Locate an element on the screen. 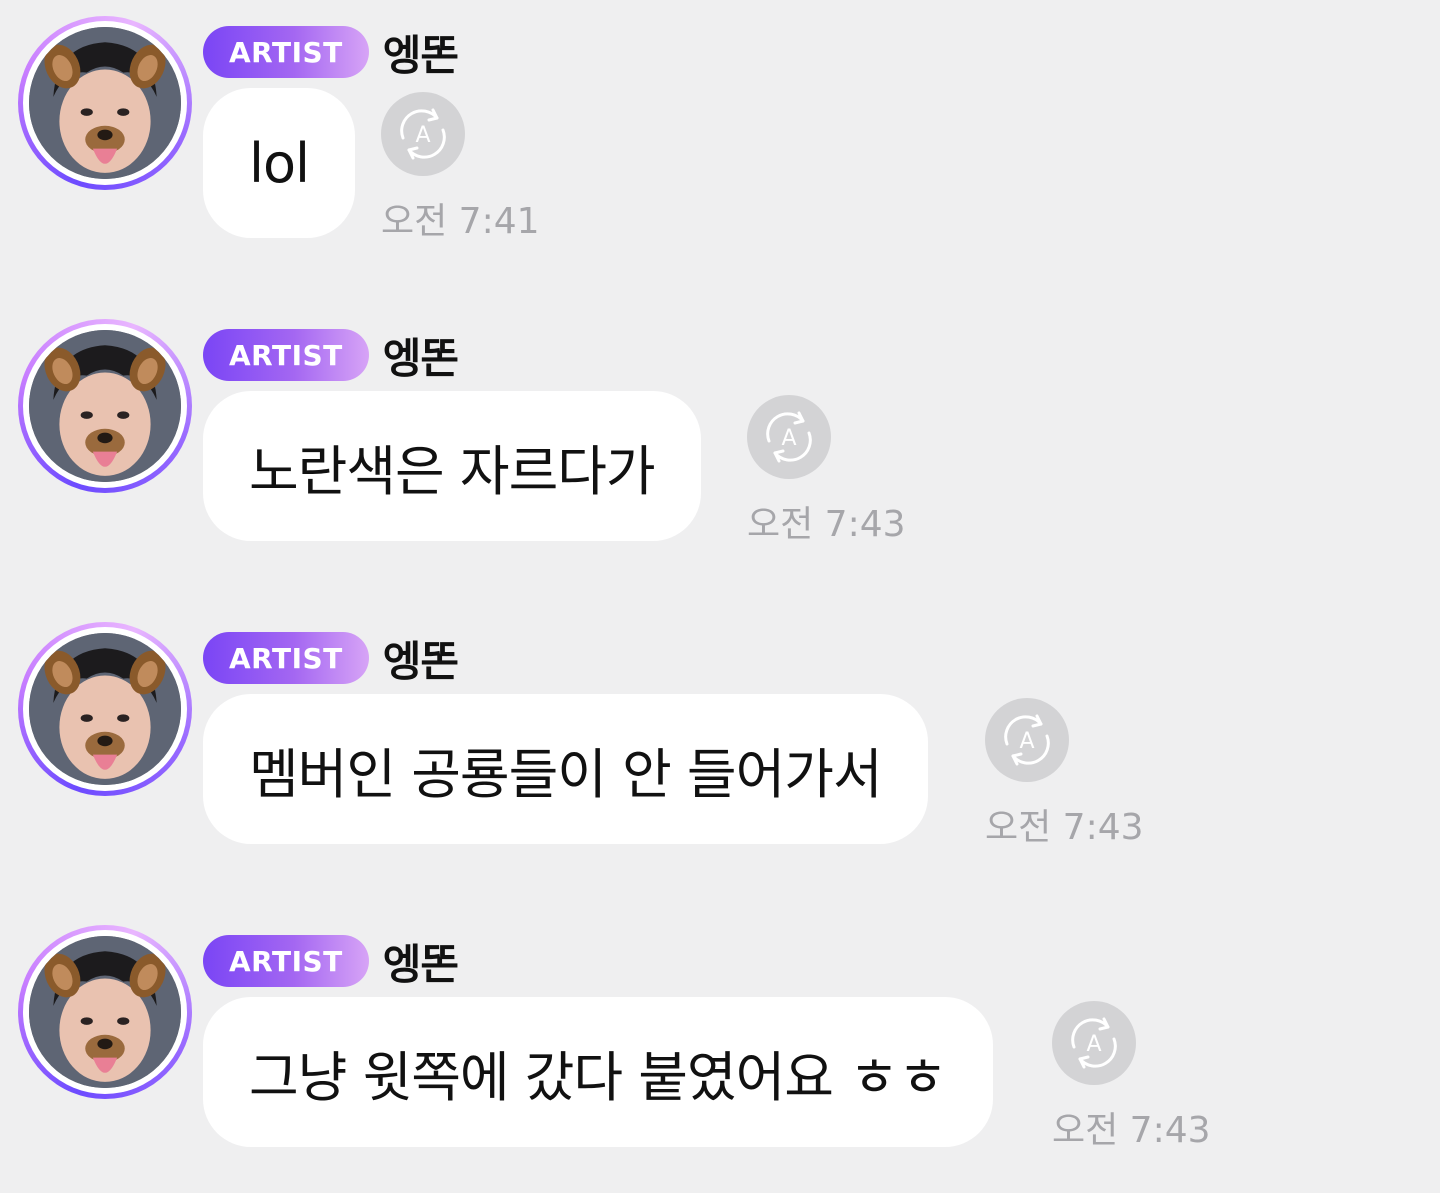  message-bubble: 노란색은 자르다가 is located at coordinates (452, 466).